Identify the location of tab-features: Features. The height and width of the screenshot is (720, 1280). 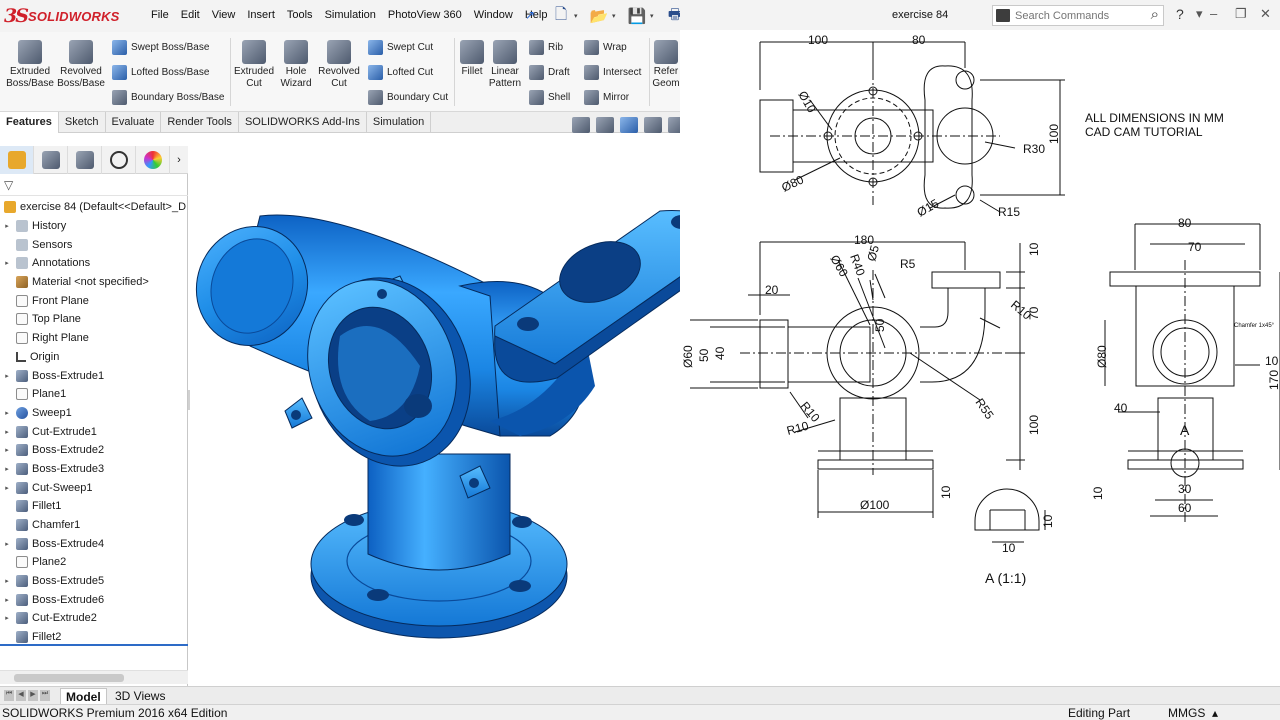
(29, 122).